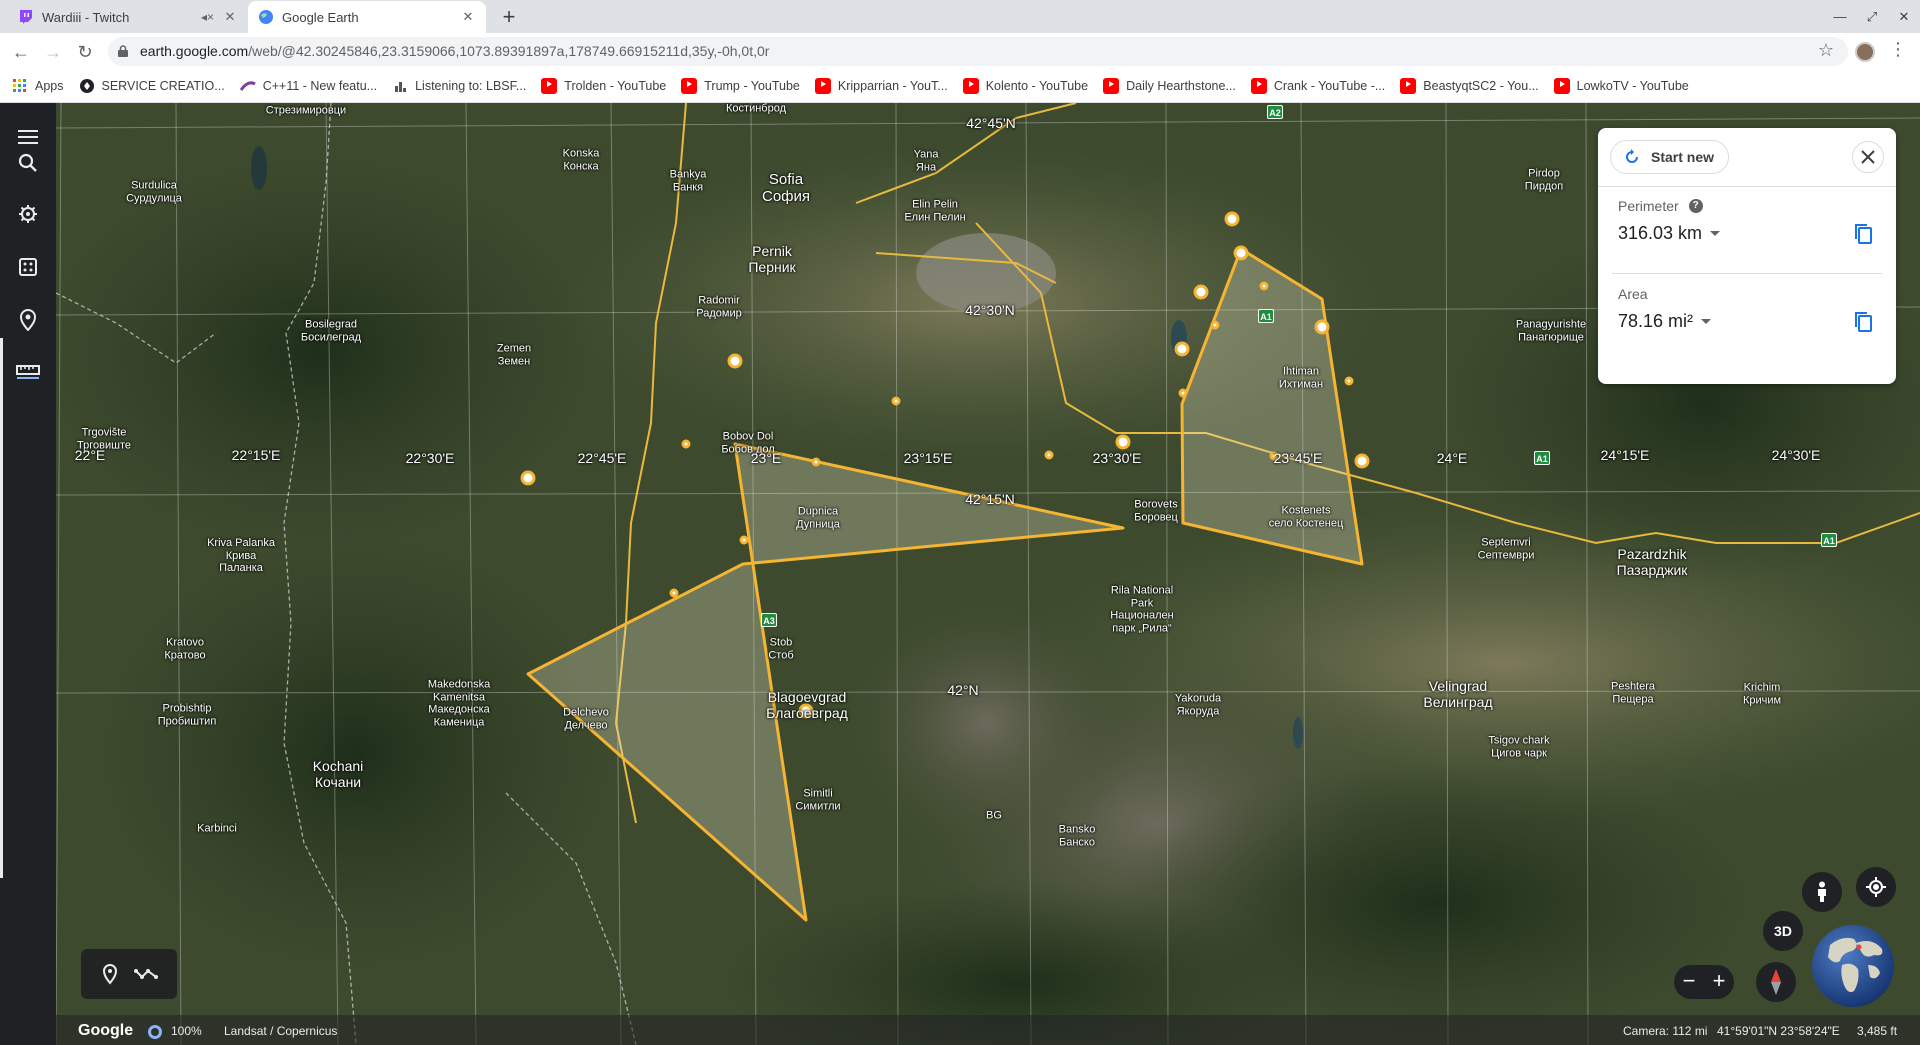 The image size is (1920, 1045). I want to click on place-label: Dupnica Дупница, so click(818, 517).